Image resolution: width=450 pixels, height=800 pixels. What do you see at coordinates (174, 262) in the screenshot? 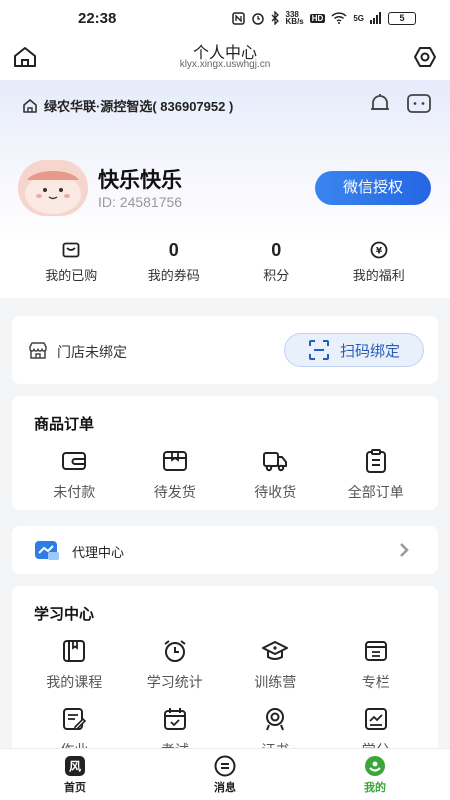
I see `stat-coupons: 0 我的券码` at bounding box center [174, 262].